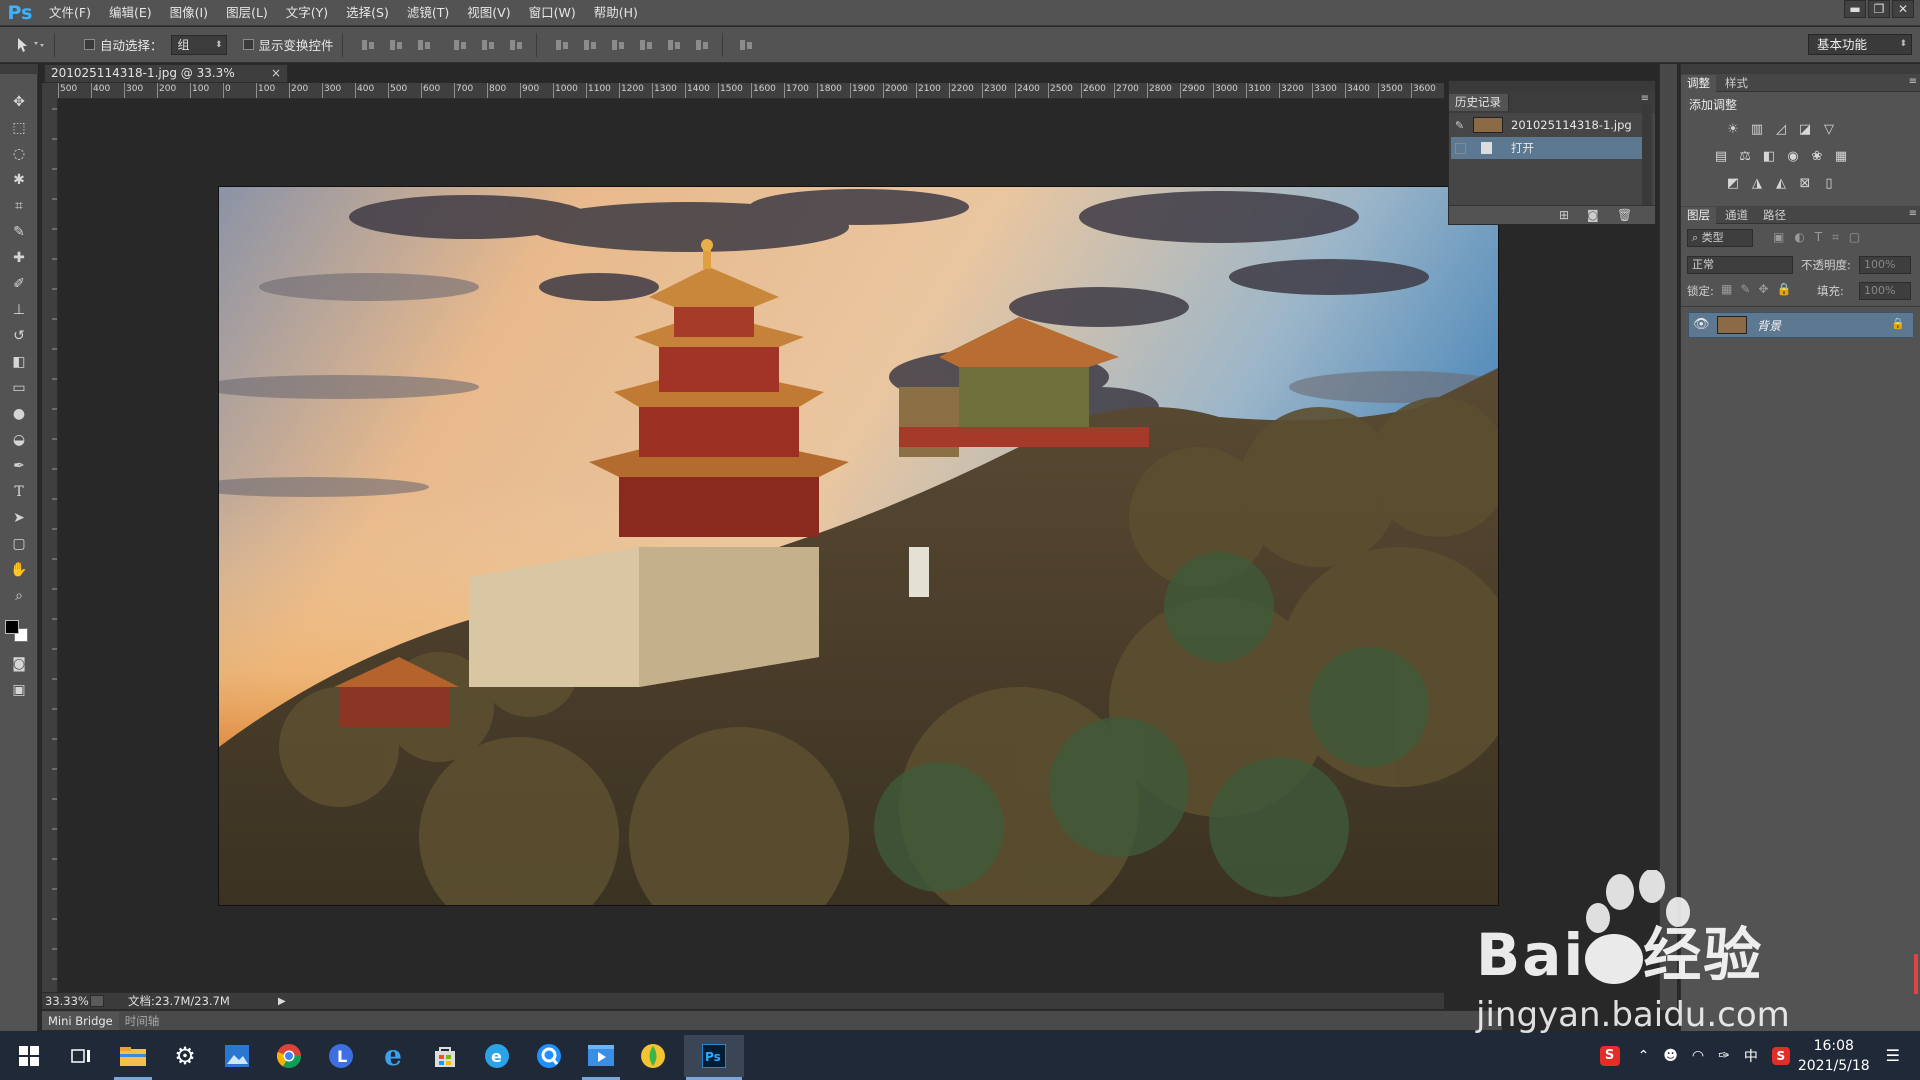 Image resolution: width=1920 pixels, height=1080 pixels. I want to click on tools-panel-header, so click(19, 69).